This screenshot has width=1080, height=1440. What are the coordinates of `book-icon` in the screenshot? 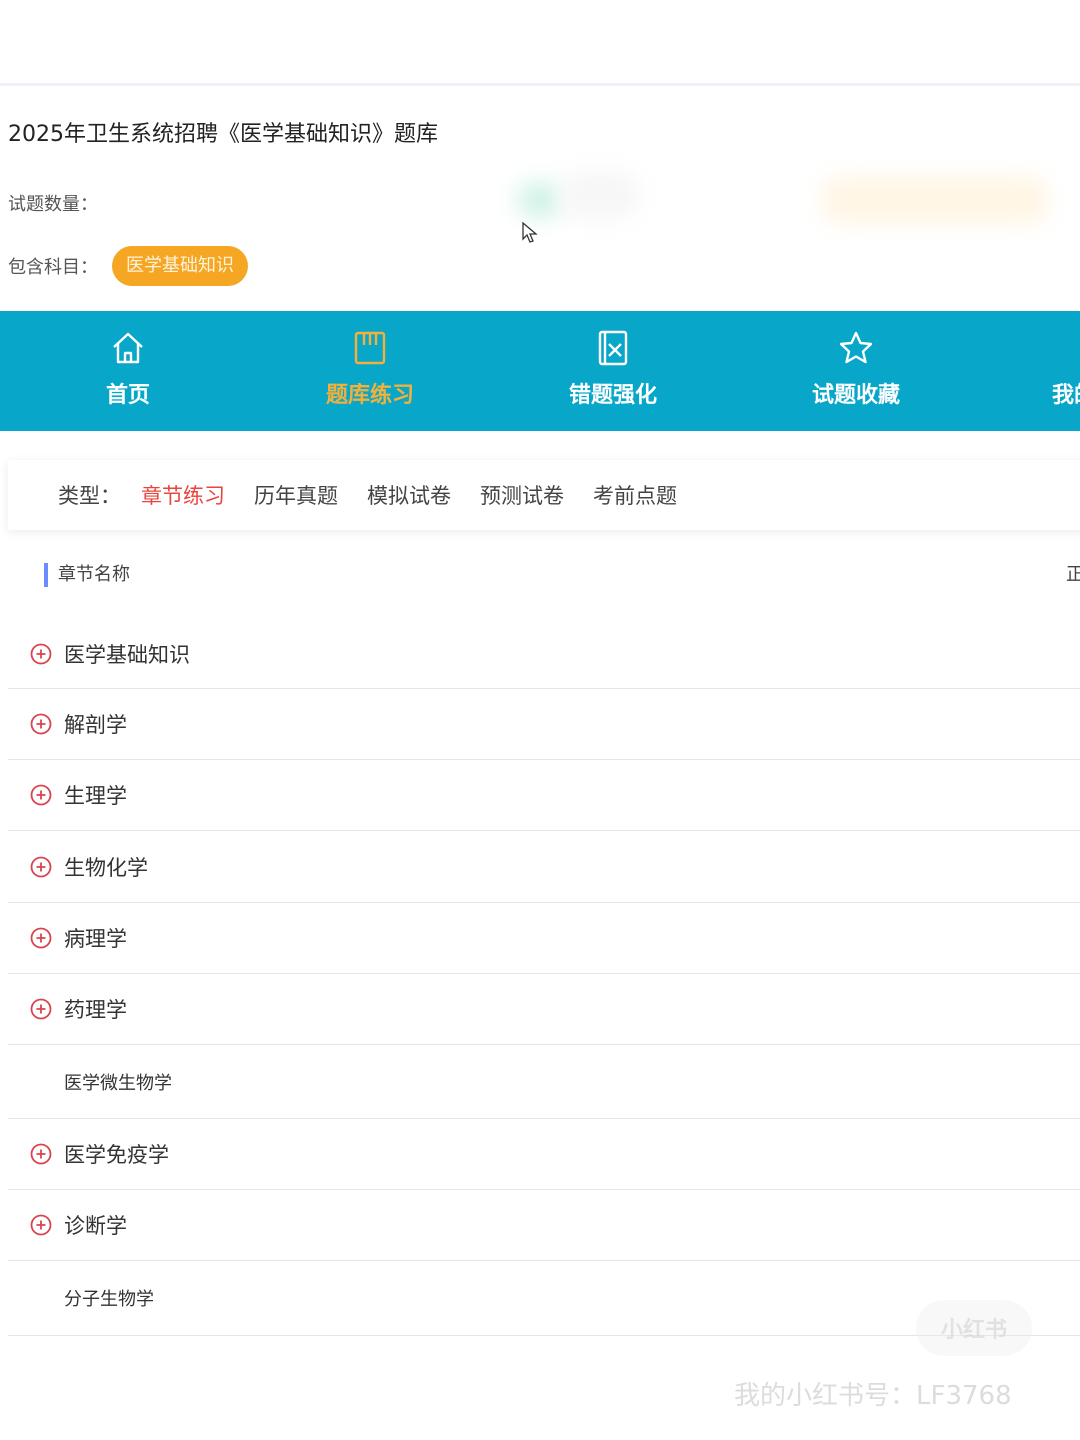 It's located at (370, 348).